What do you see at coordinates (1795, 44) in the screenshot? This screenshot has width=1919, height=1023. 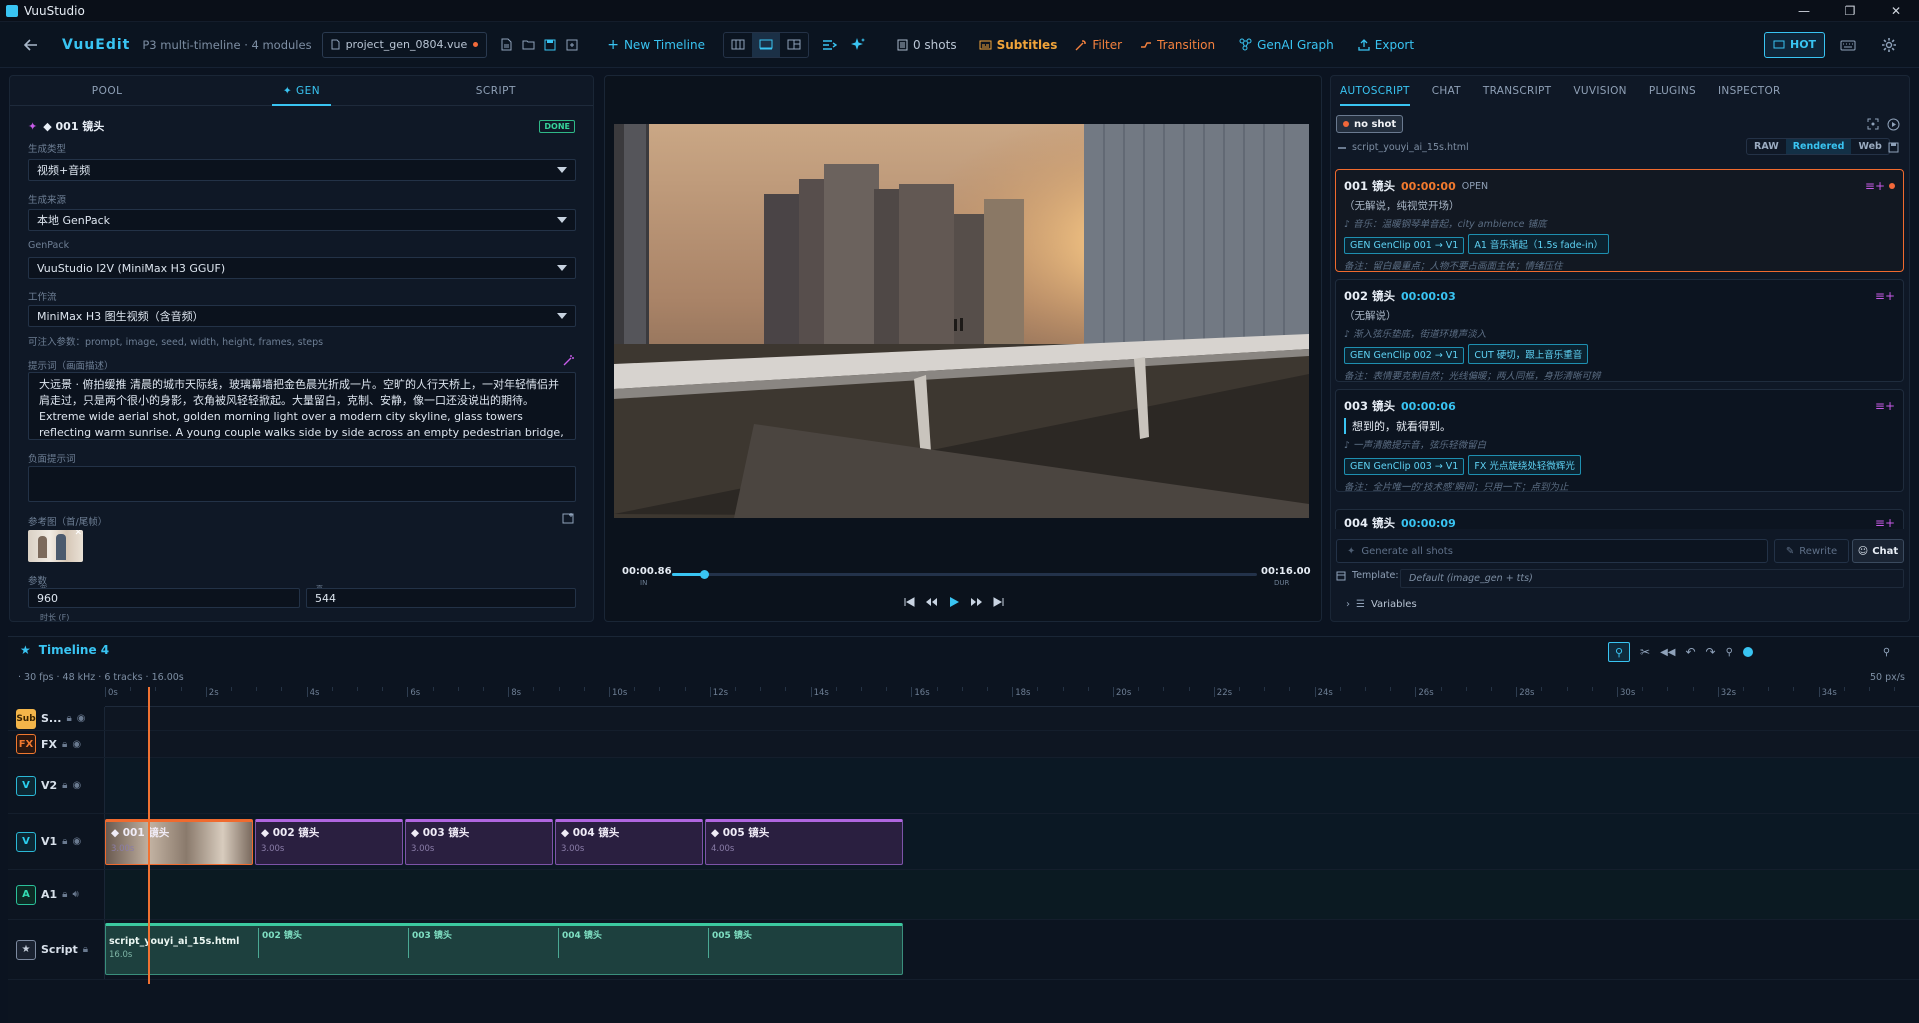 I see `hot-toggle: HOT` at bounding box center [1795, 44].